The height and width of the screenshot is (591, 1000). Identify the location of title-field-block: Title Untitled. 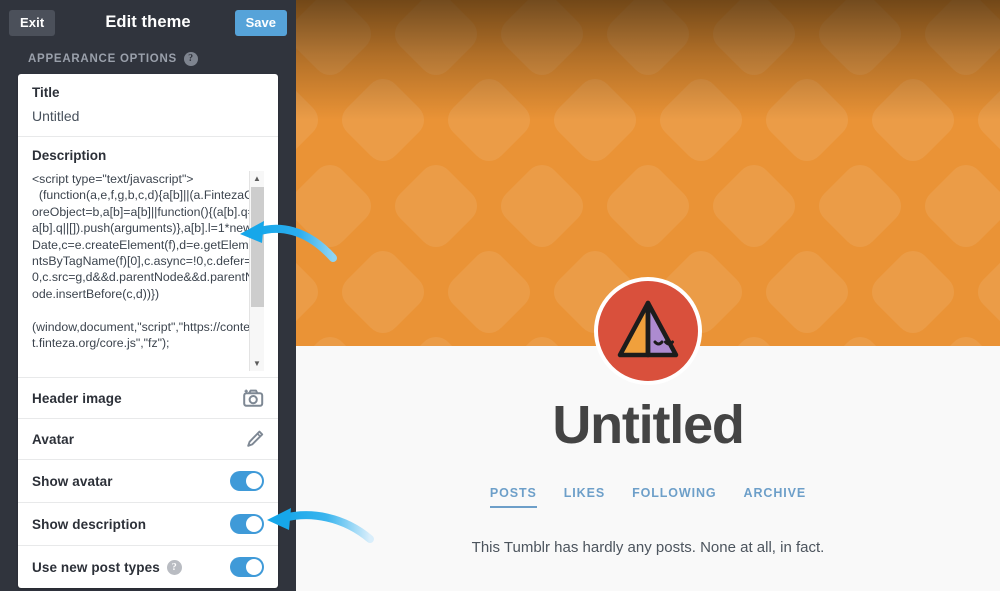
(148, 105).